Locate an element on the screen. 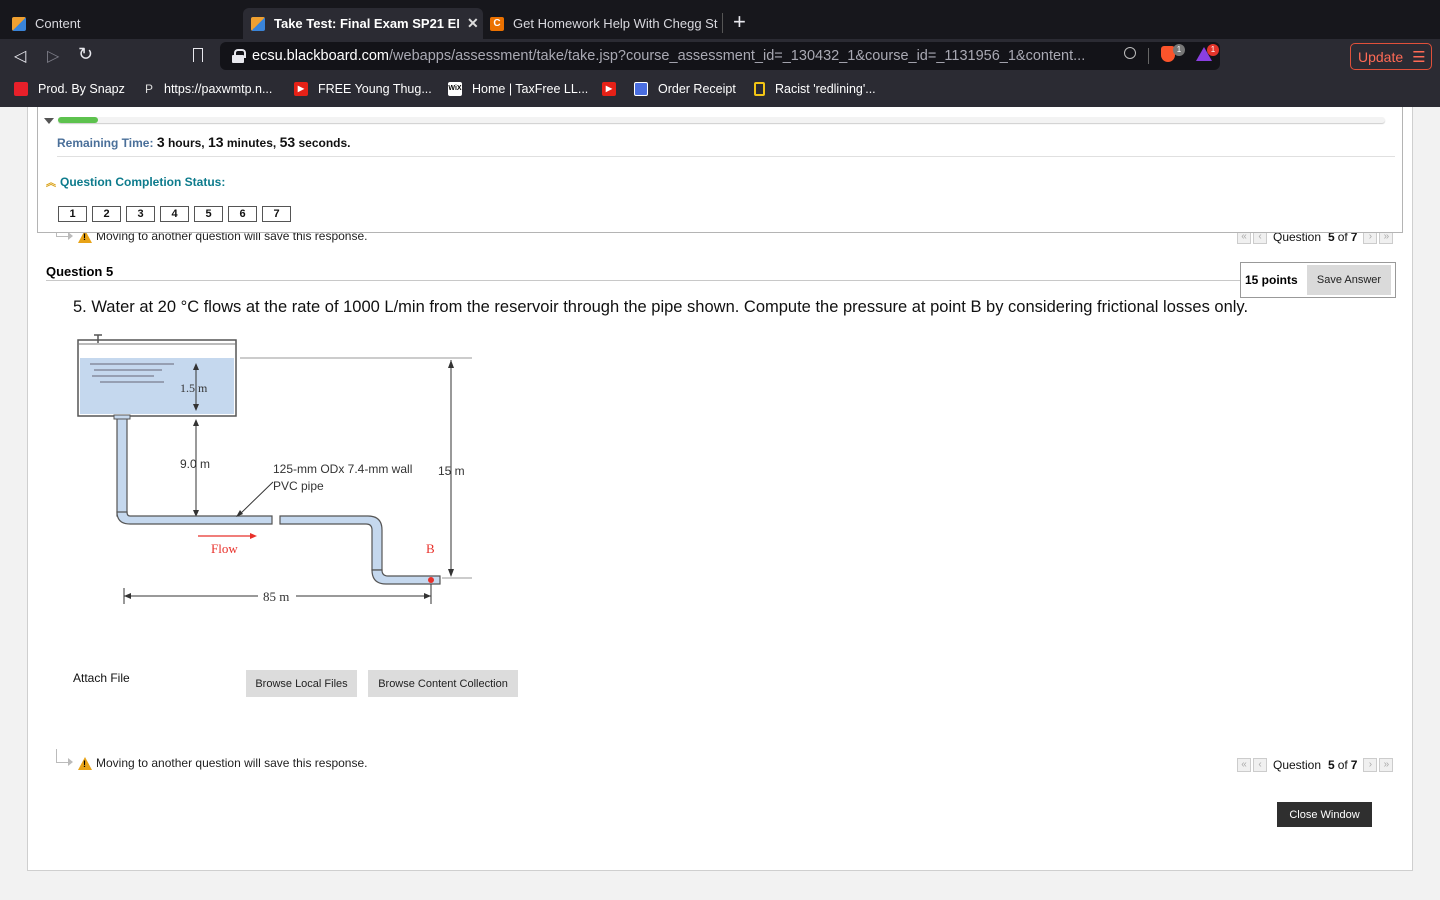 Image resolution: width=1440 pixels, height=900 pixels. lock-icon is located at coordinates (239, 56).